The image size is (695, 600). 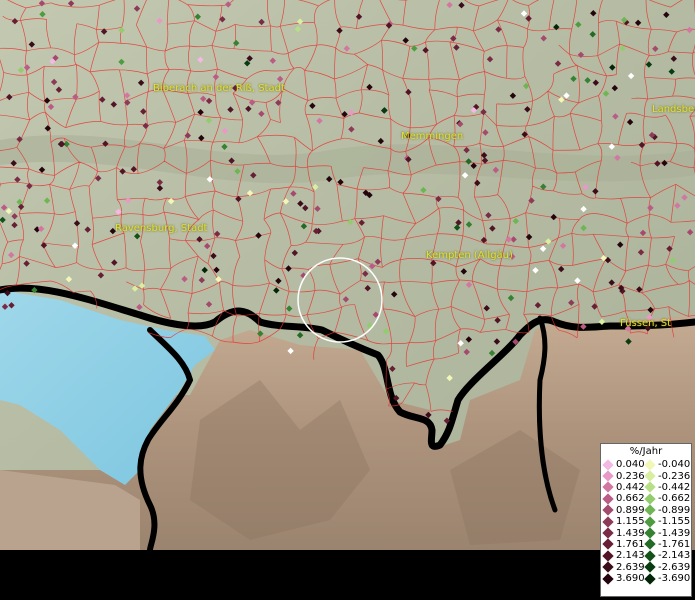 What do you see at coordinates (630, 567) in the screenshot?
I see `legend-label: 2.639` at bounding box center [630, 567].